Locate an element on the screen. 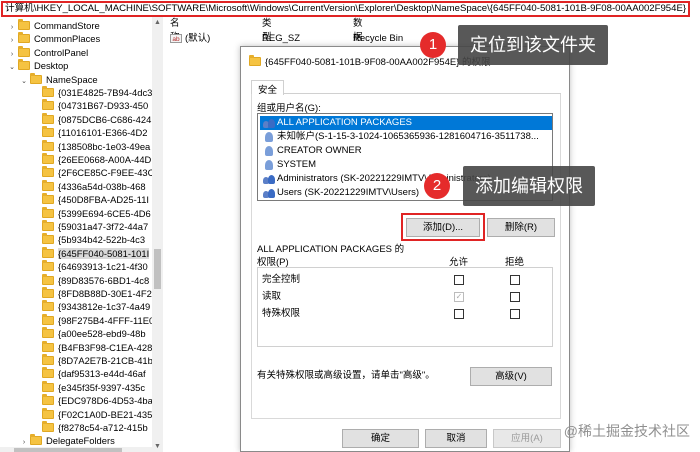  tab-security: 安全 is located at coordinates (268, 88).